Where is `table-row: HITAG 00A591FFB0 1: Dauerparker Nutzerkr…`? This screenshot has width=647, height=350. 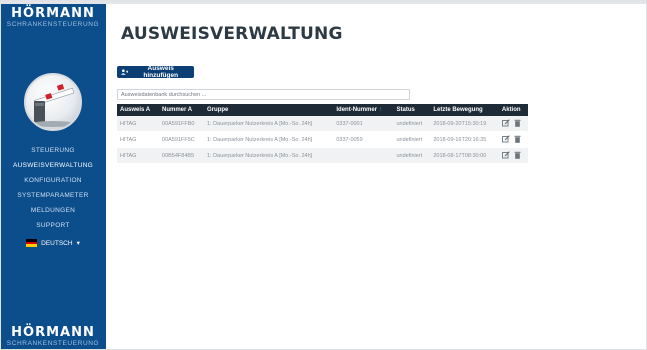
table-row: HITAG 00A591FFB0 1: Dauerparker Nutzerkr… is located at coordinates (322, 124).